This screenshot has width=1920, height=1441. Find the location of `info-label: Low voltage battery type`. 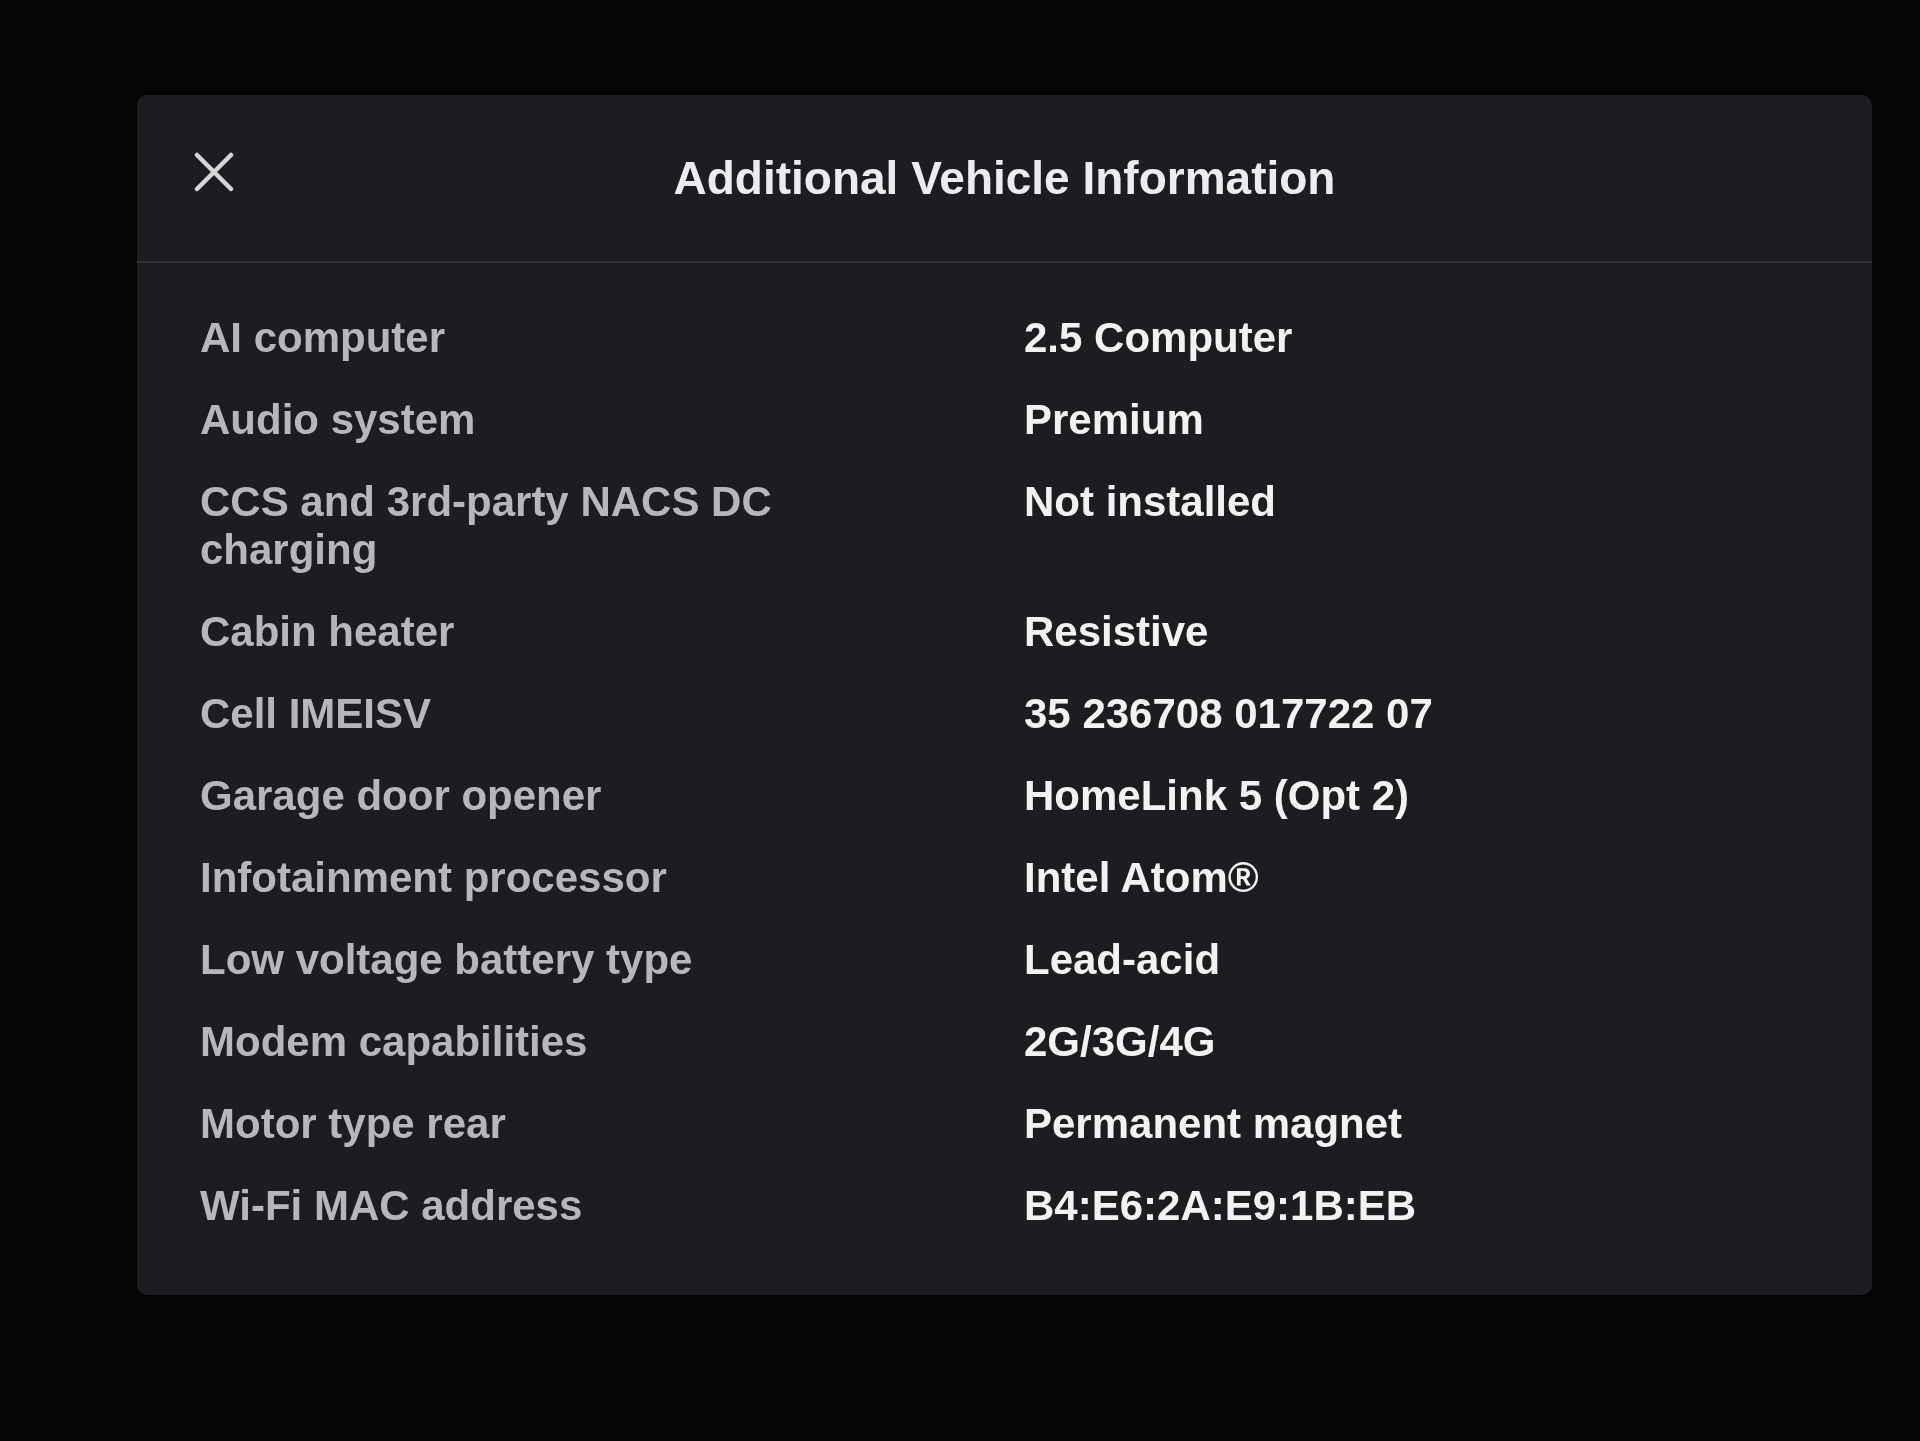

info-label: Low voltage battery type is located at coordinates (447, 960).